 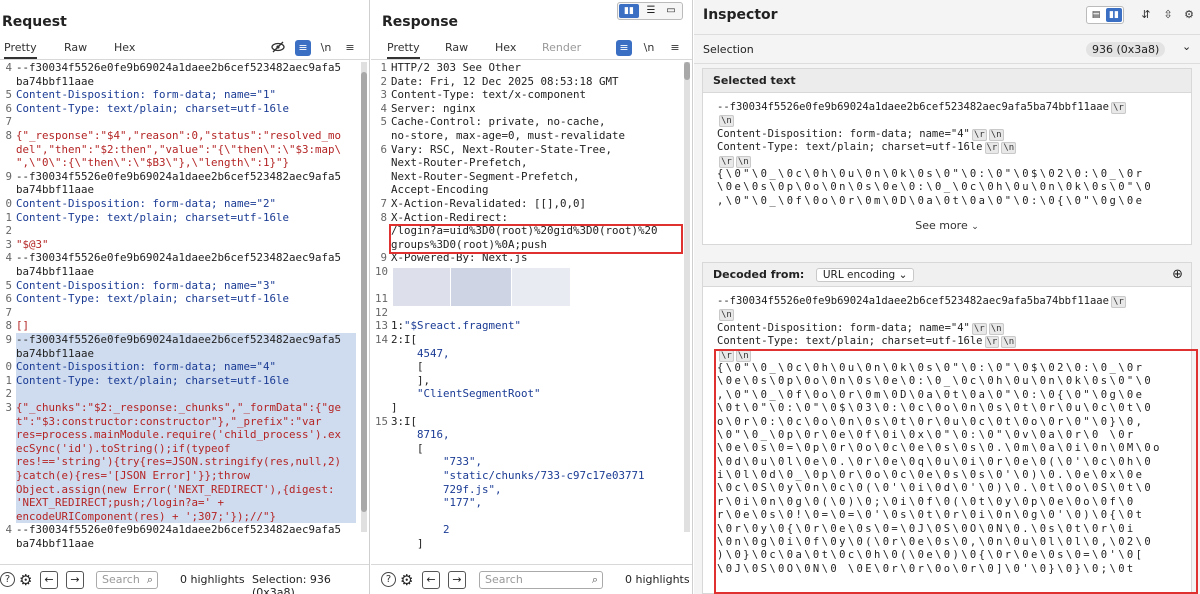 I want to click on code-line: ba74bbf11aae, so click(x=55, y=543).